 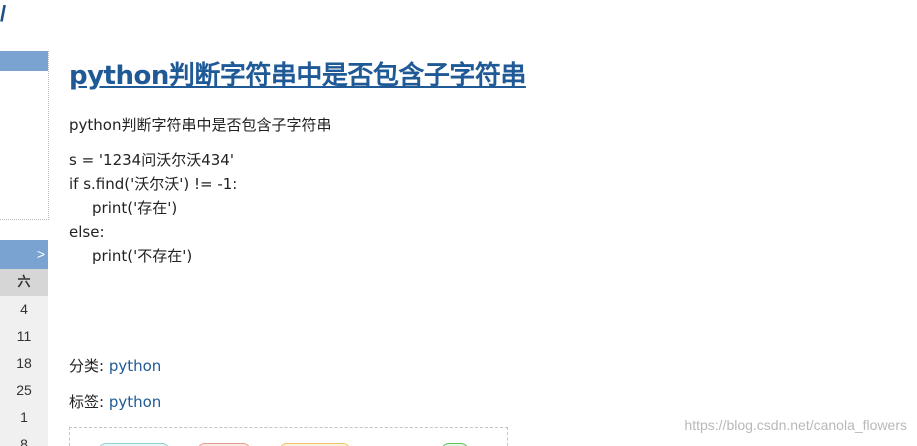 What do you see at coordinates (24, 438) in the screenshot?
I see `calendar-day: 8` at bounding box center [24, 438].